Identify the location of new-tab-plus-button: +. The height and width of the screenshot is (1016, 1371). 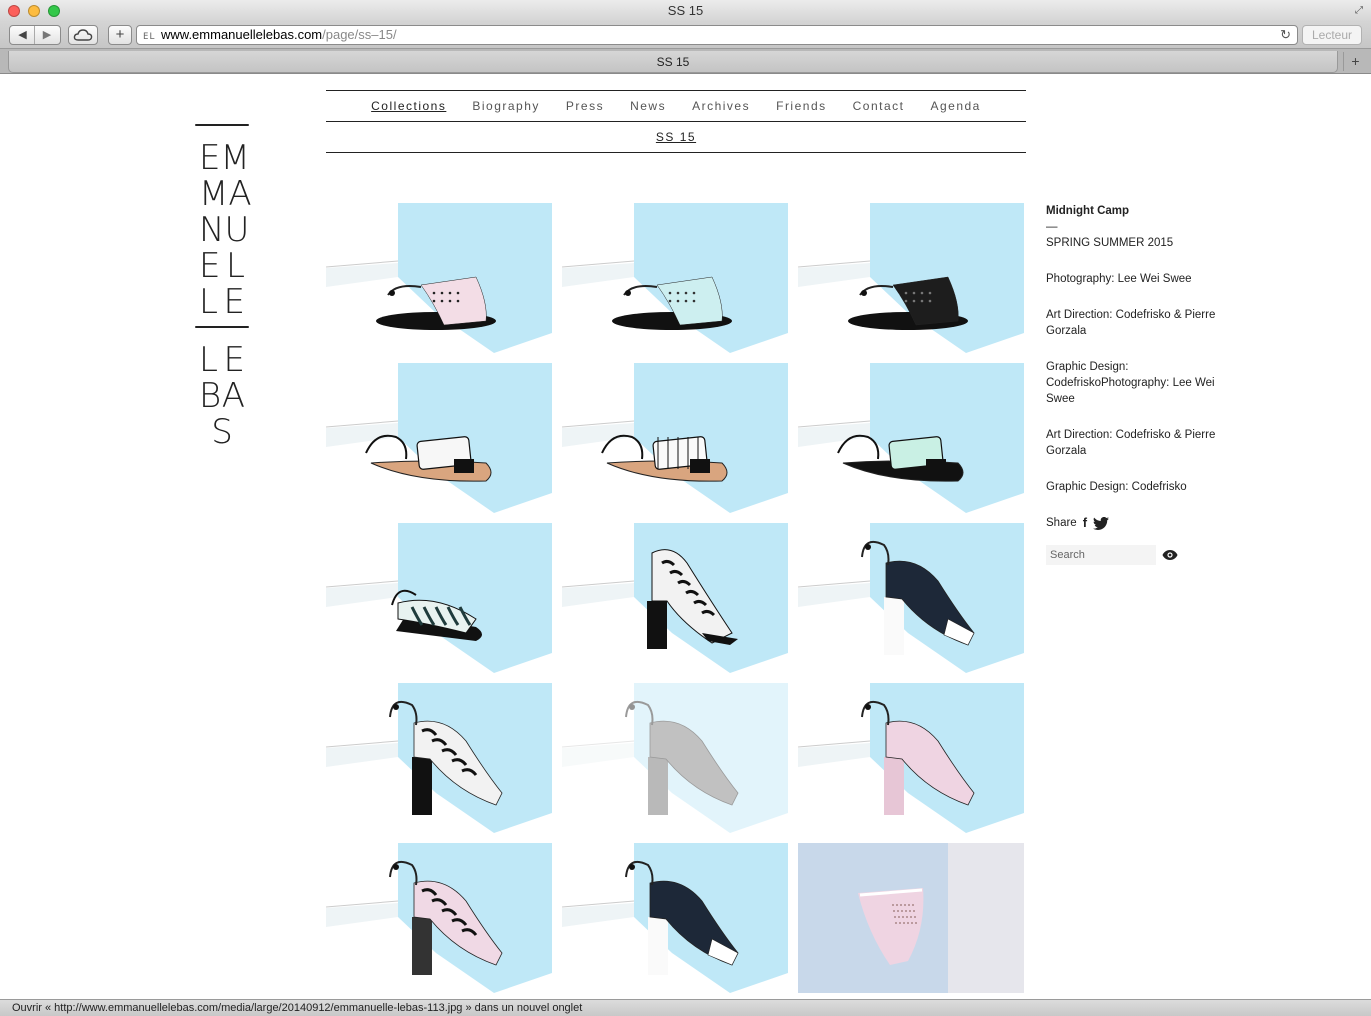
(120, 35).